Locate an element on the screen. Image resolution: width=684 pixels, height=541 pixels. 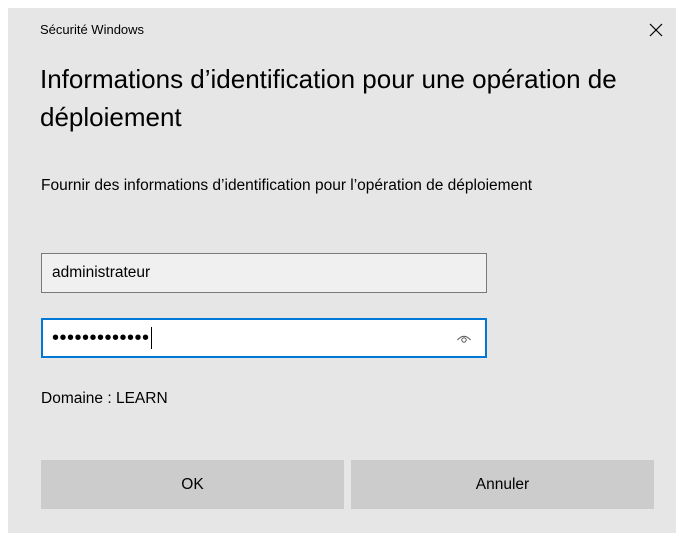
ok-button: OK is located at coordinates (192, 484).